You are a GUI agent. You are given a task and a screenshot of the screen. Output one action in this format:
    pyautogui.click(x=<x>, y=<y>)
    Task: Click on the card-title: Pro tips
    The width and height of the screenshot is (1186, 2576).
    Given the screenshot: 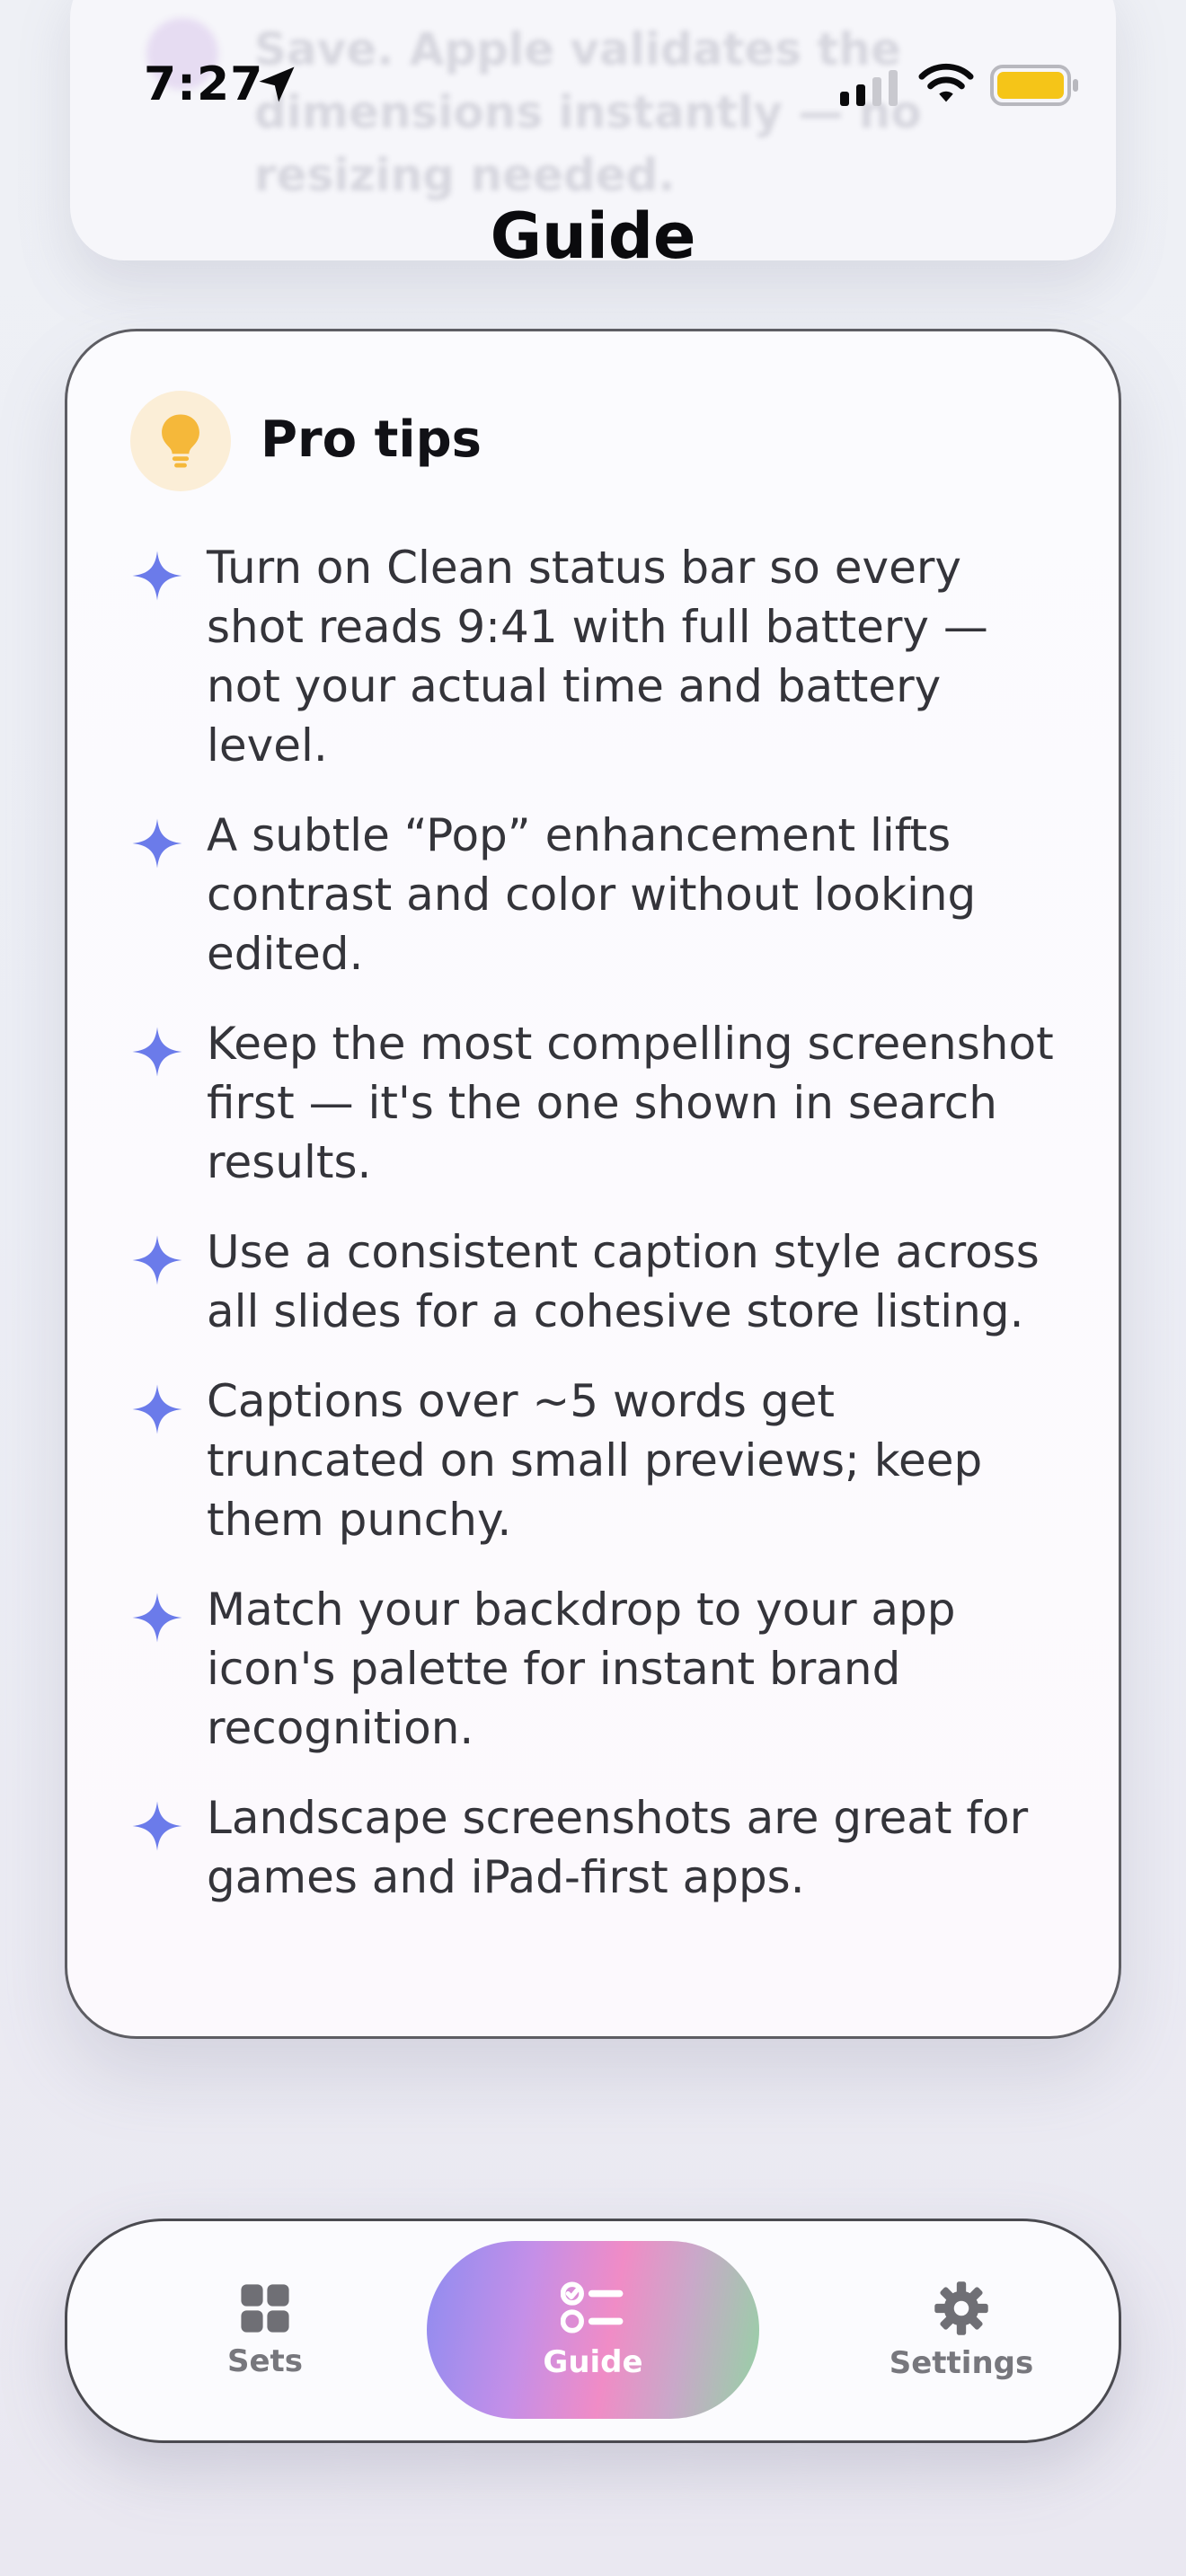 What is the action you would take?
    pyautogui.click(x=371, y=439)
    